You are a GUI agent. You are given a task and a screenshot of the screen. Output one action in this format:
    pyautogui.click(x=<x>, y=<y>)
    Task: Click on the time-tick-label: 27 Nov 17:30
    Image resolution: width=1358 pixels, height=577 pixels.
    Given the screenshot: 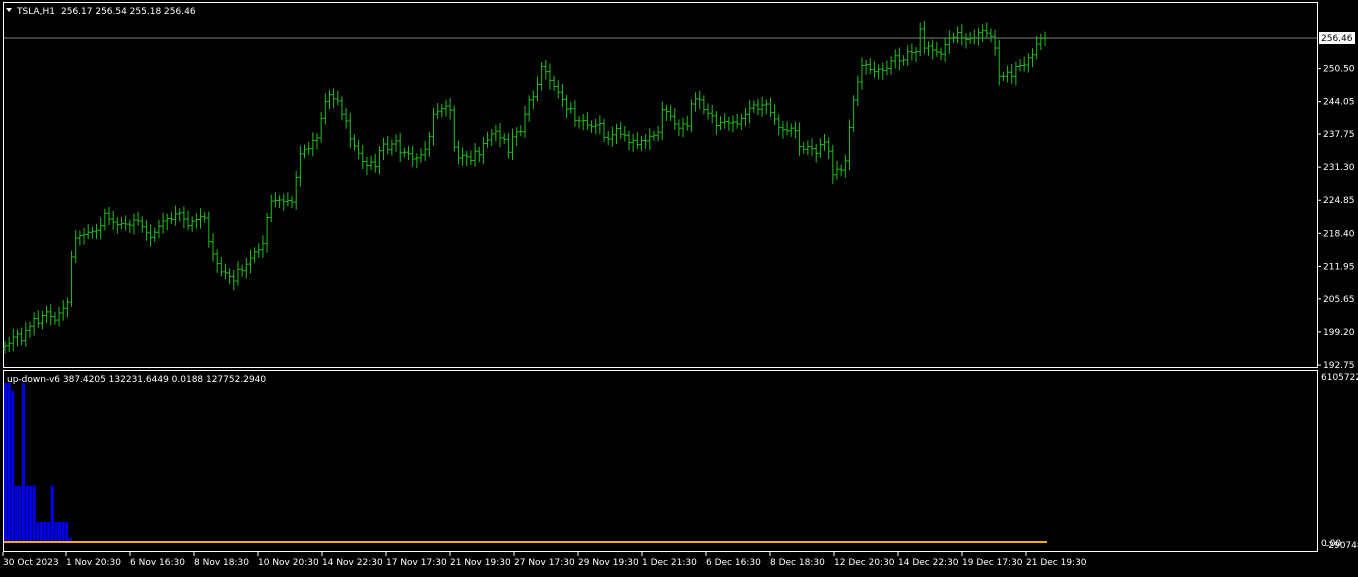 What is the action you would take?
    pyautogui.click(x=544, y=563)
    